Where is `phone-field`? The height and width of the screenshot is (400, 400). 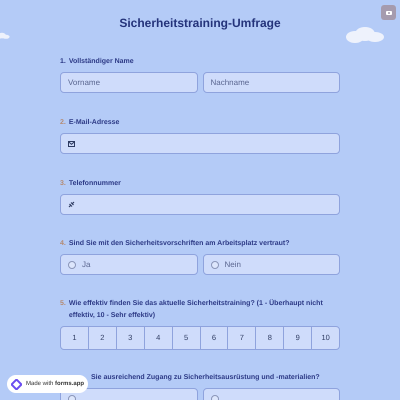
phone-field is located at coordinates (200, 204).